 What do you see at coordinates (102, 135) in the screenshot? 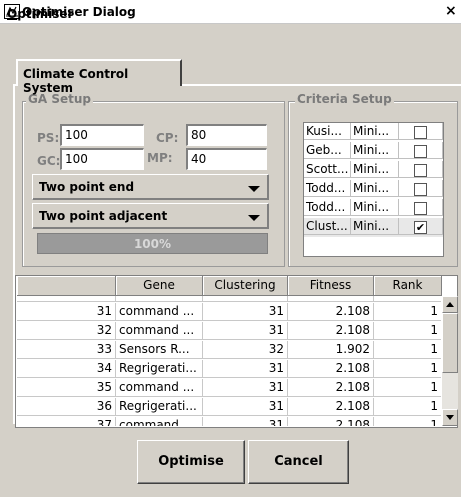
I see `ps-field: 100` at bounding box center [102, 135].